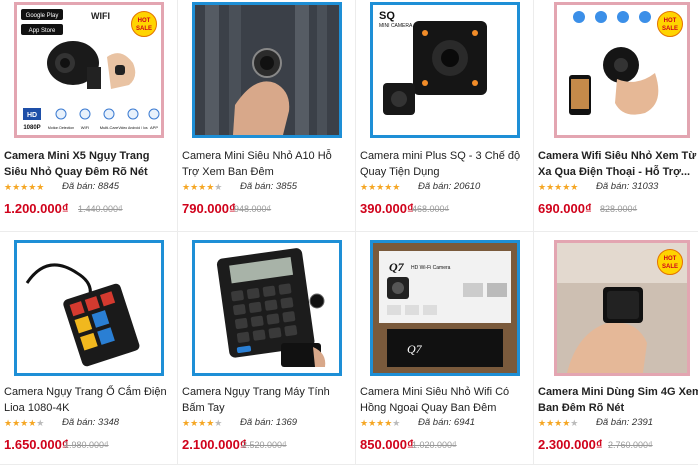 The image size is (698, 465). Describe the element at coordinates (31, 128) in the screenshot. I see `svg-text: 1080P` at that location.